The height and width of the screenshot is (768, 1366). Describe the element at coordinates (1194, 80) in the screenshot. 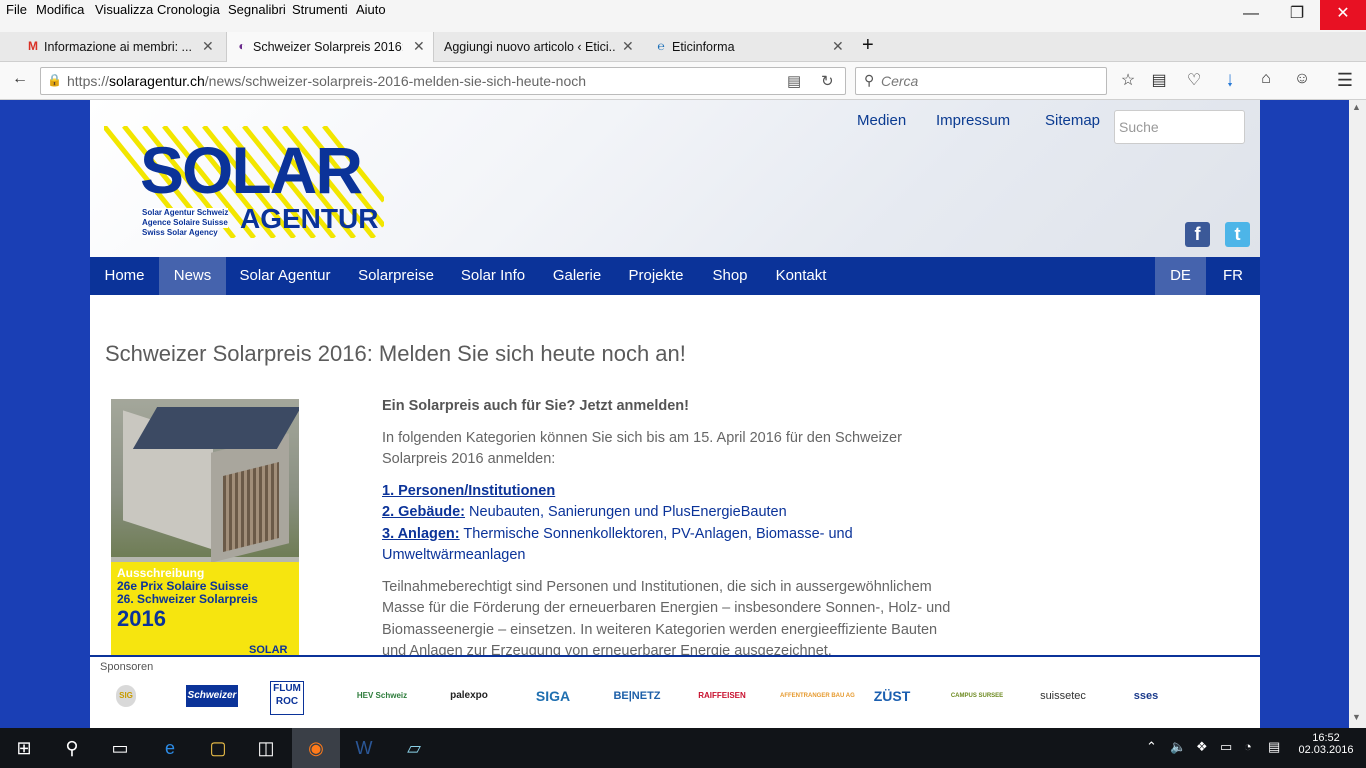

I see `pocket-icon: ♡` at that location.